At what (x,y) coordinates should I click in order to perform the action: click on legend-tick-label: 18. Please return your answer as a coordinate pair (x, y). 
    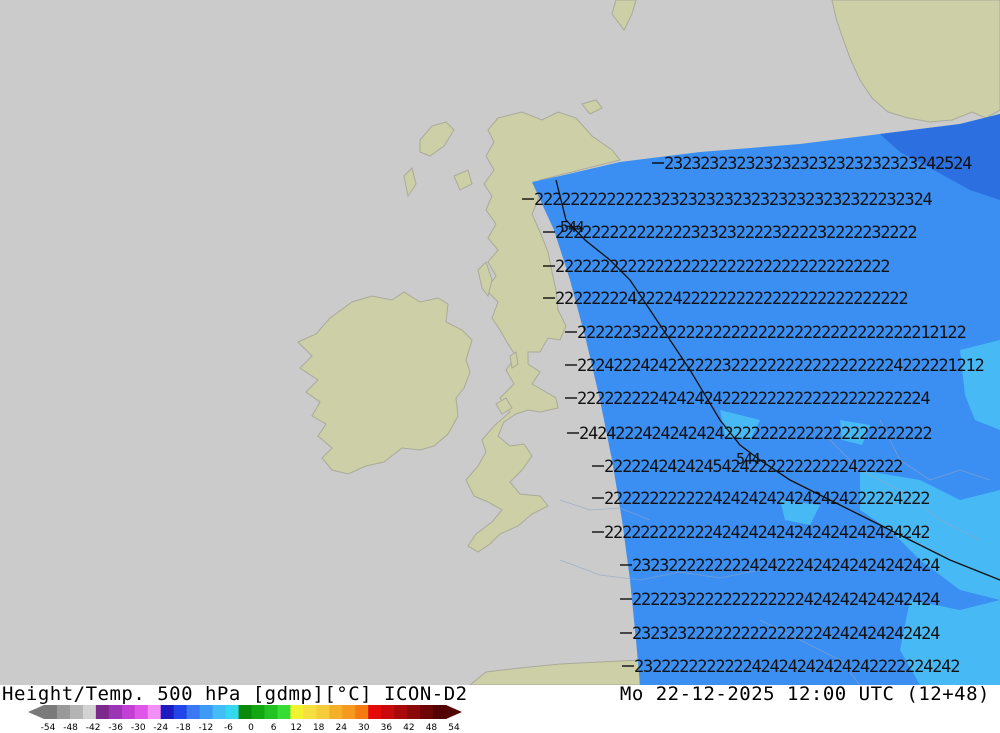
    Looking at the image, I should click on (319, 728).